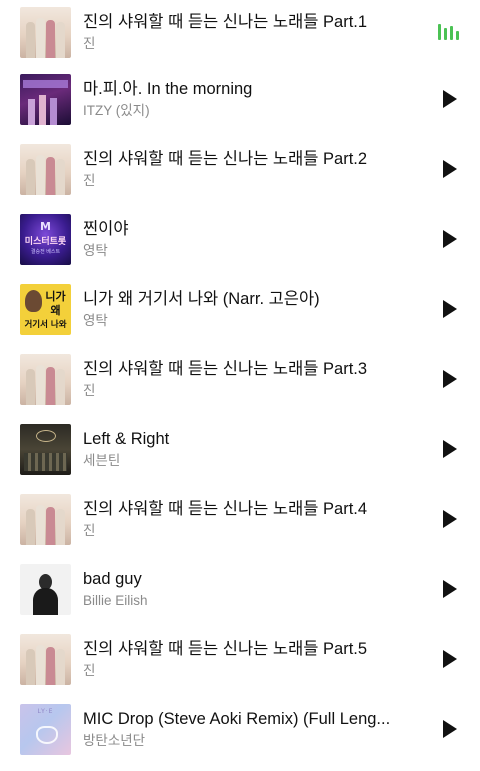 This screenshot has width=480, height=771. I want to click on album-art: 니가 왜 거기서 나와, so click(45, 309).